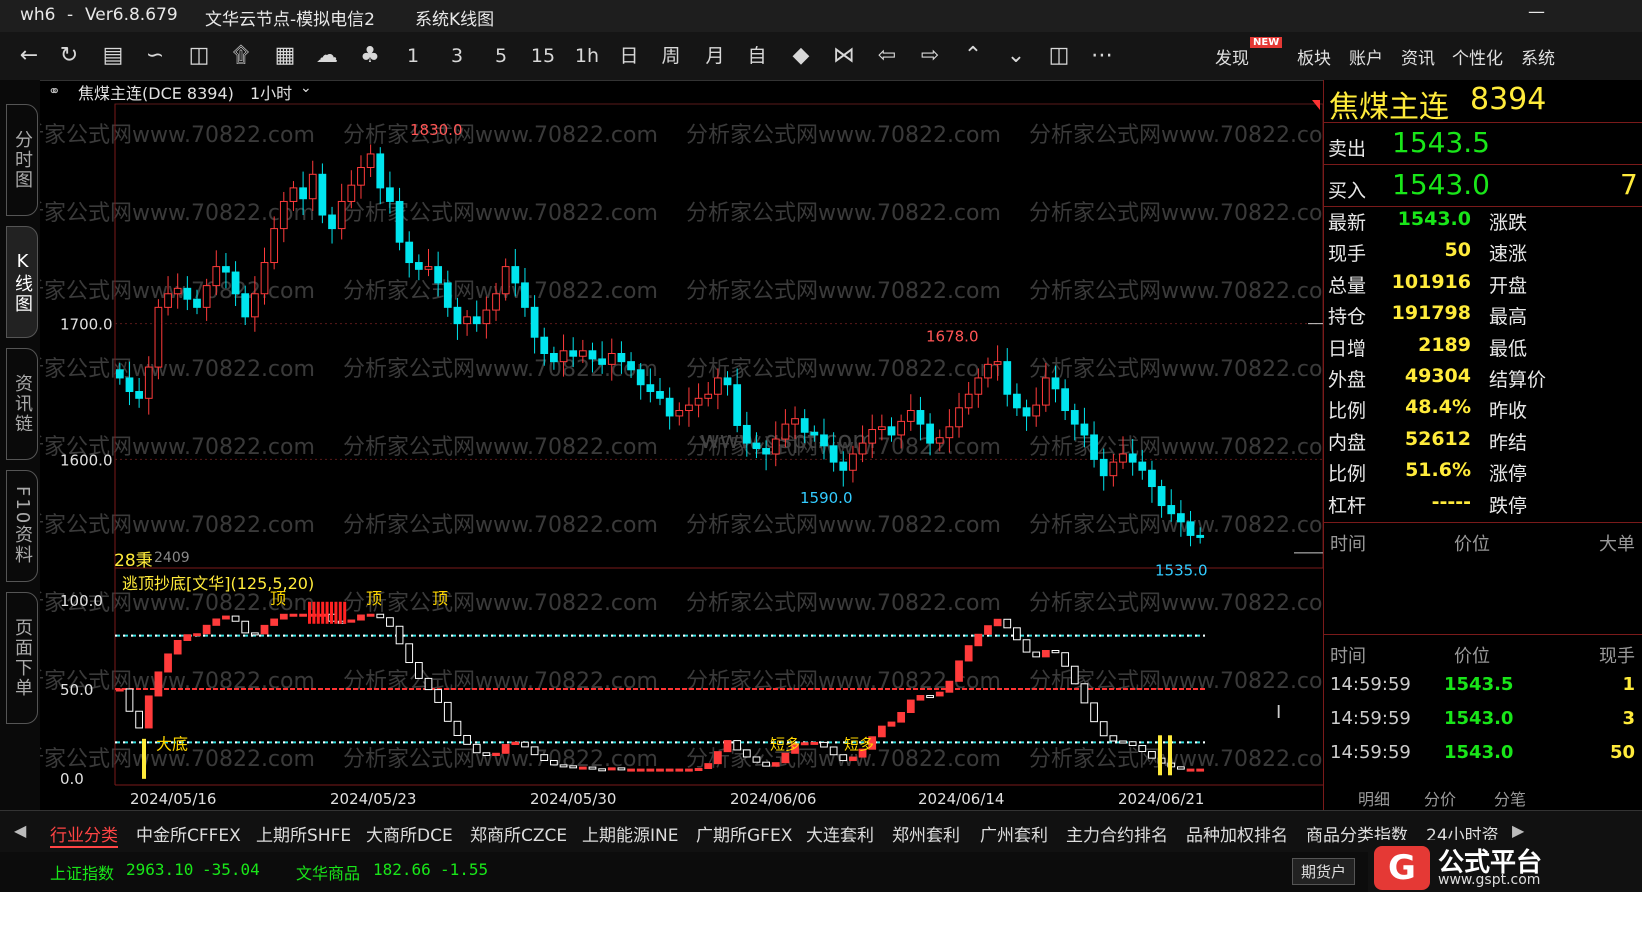  I want to click on expand-icon: ⋈, so click(844, 56).